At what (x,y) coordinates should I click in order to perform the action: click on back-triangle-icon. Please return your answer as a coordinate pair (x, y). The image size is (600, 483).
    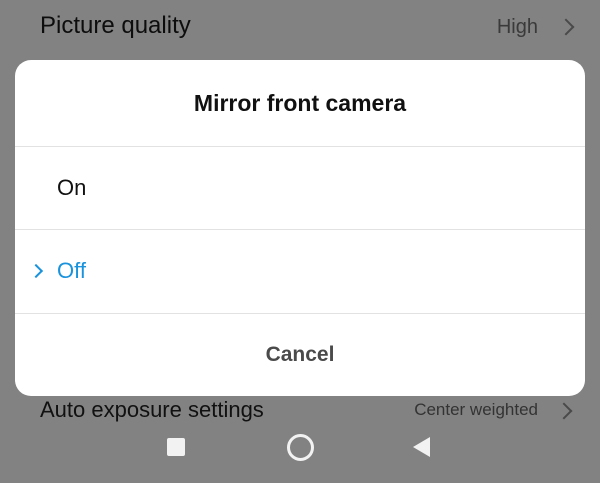
    Looking at the image, I should click on (421, 447).